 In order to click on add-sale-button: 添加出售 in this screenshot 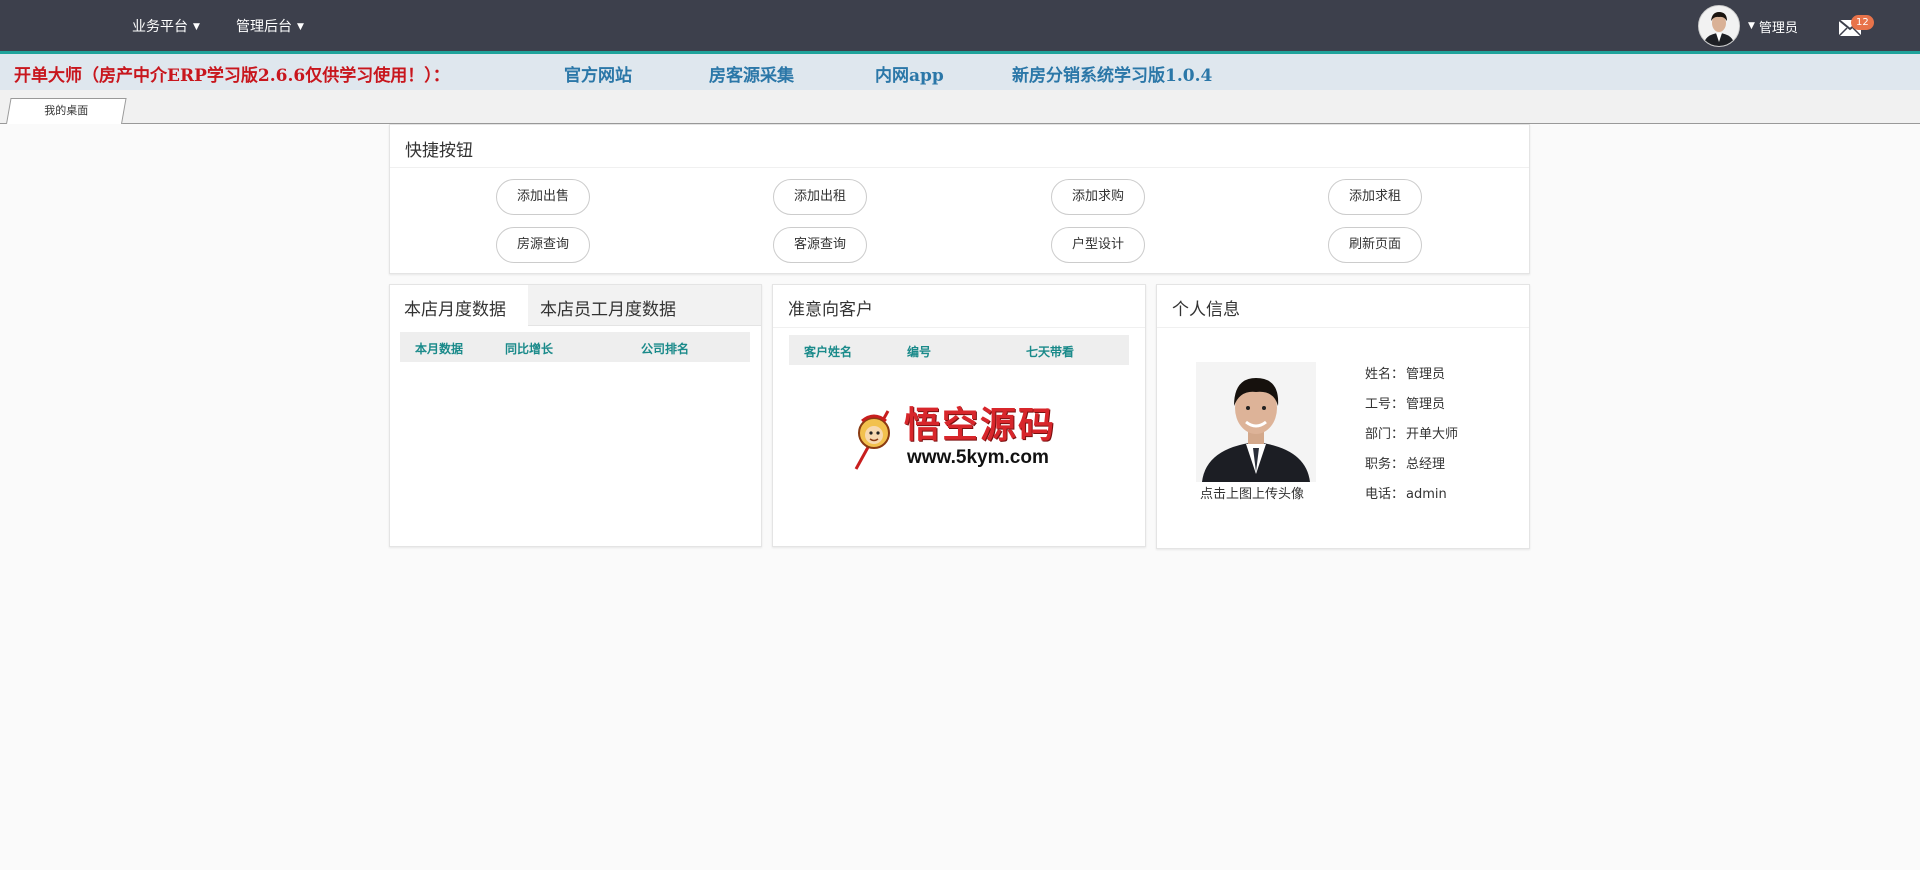, I will do `click(543, 197)`.